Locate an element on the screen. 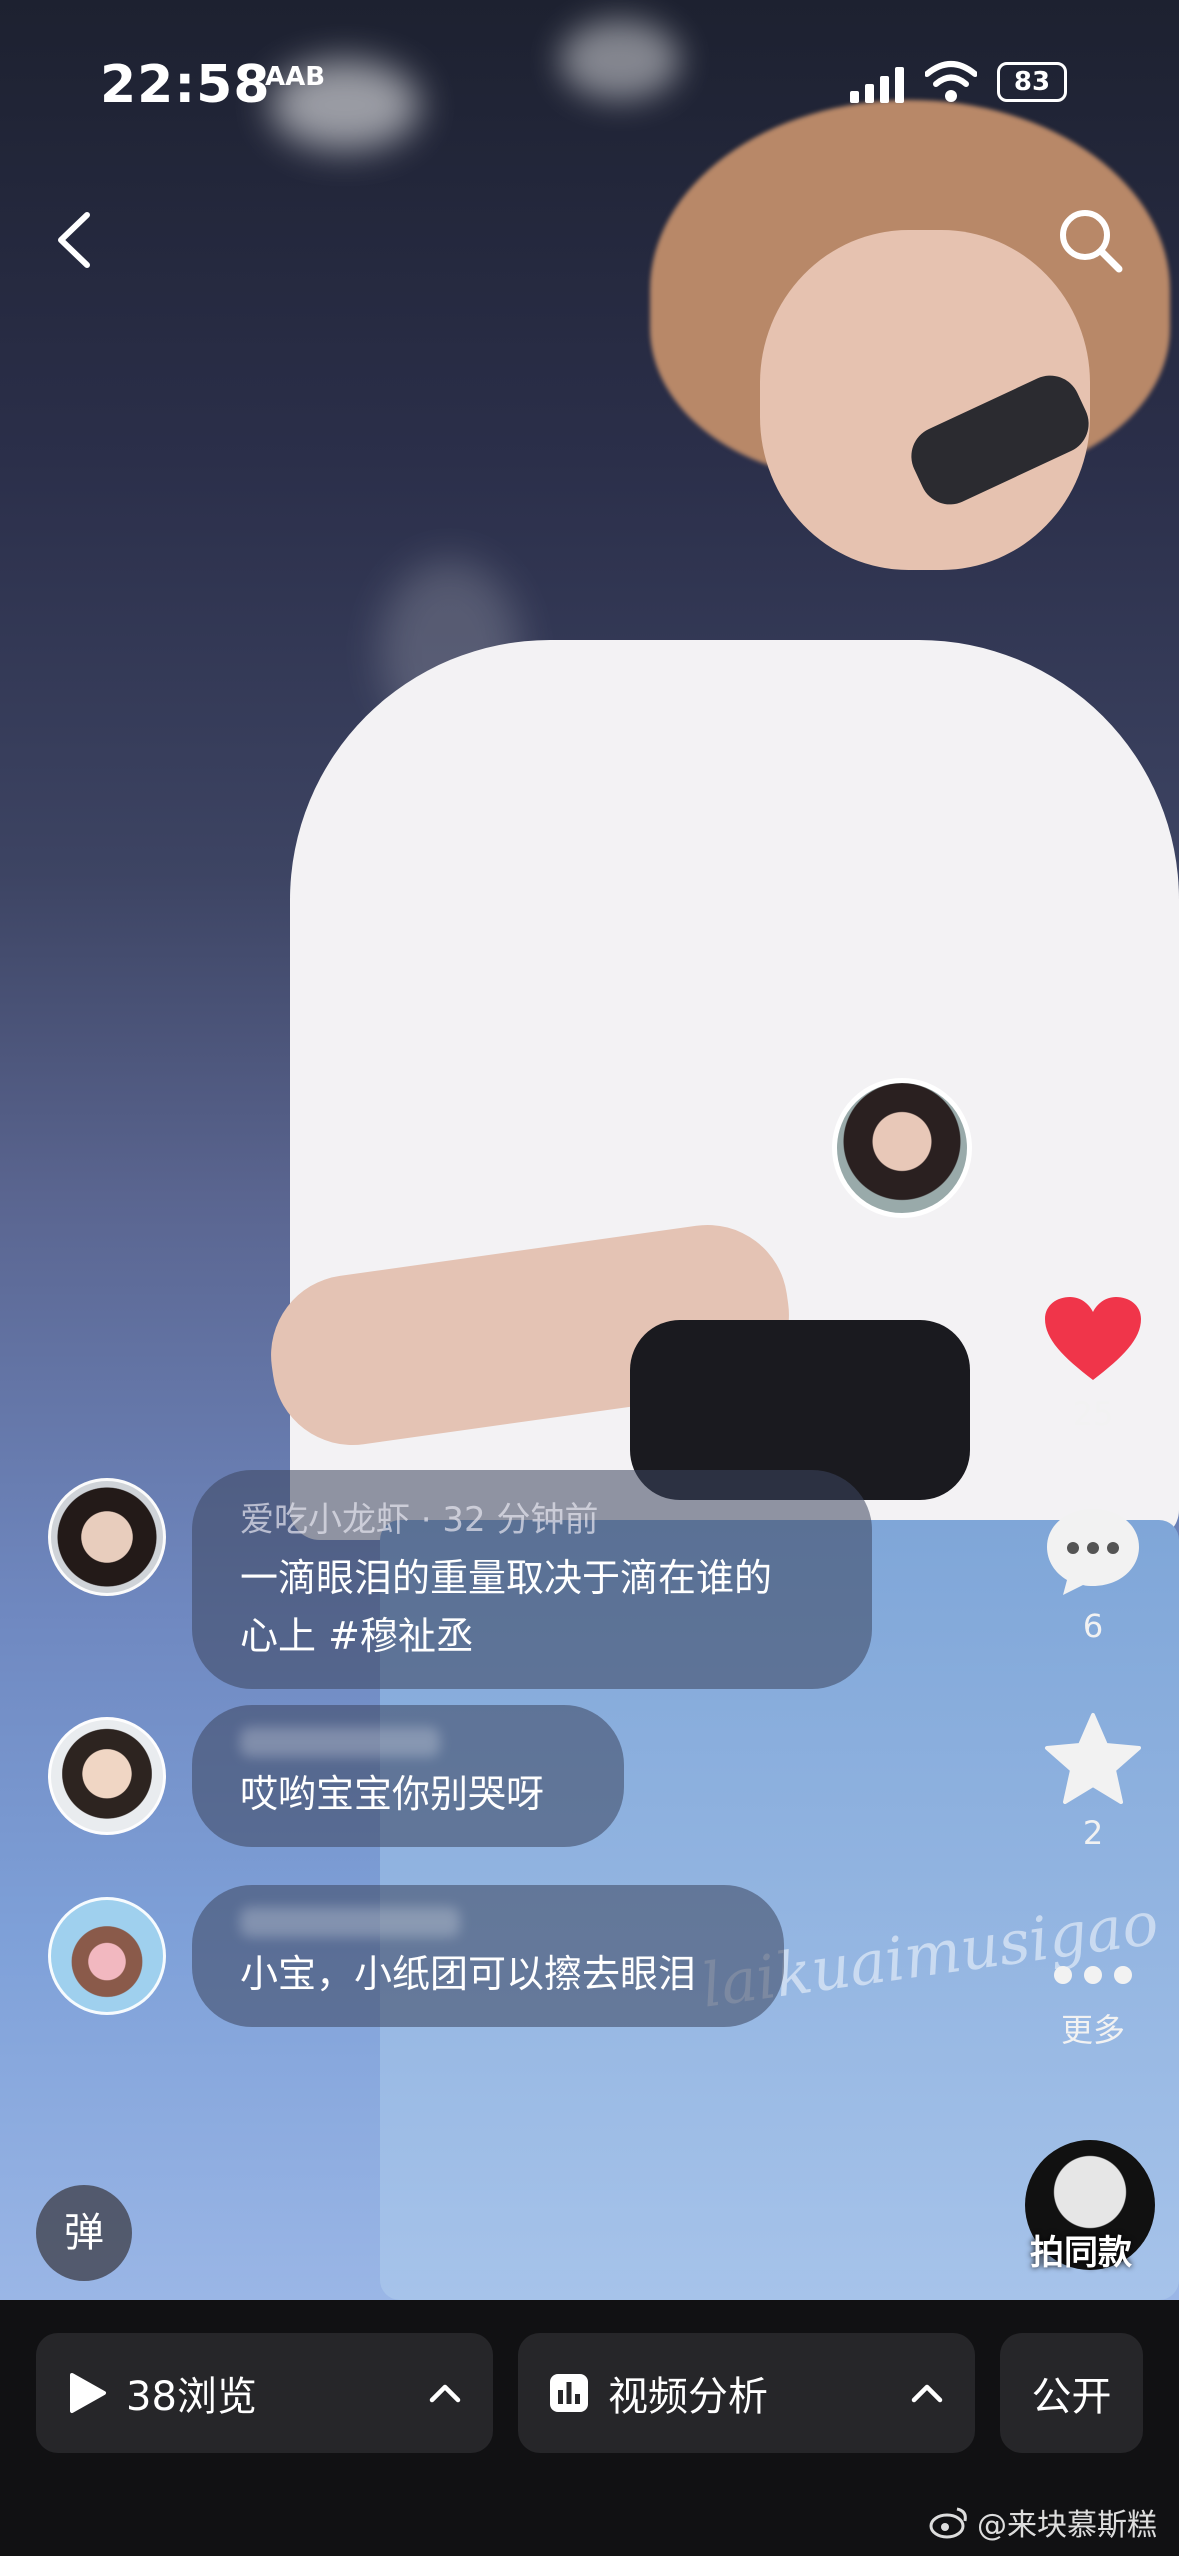 The height and width of the screenshot is (2556, 1179). comment-text: 小宝，小纸团可以擦去眼泪 is located at coordinates (468, 1974).